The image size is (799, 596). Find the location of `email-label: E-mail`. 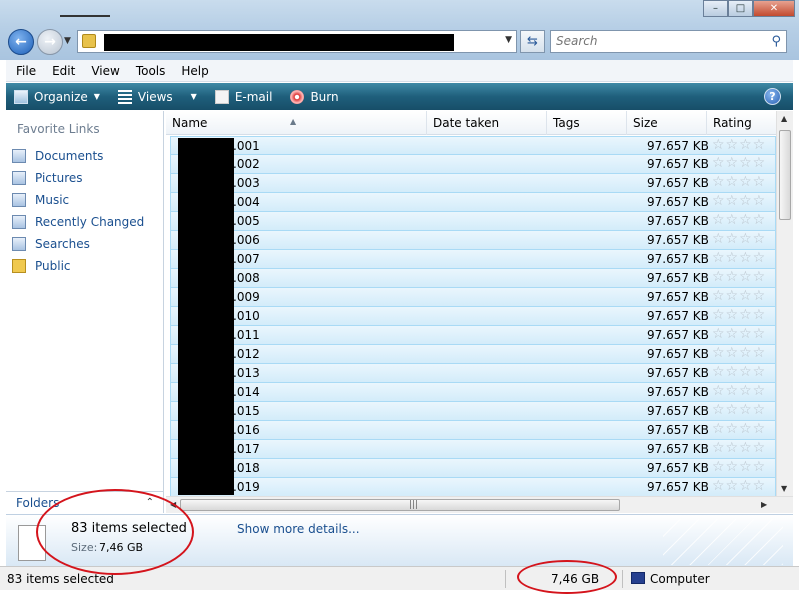

email-label: E-mail is located at coordinates (253, 96).